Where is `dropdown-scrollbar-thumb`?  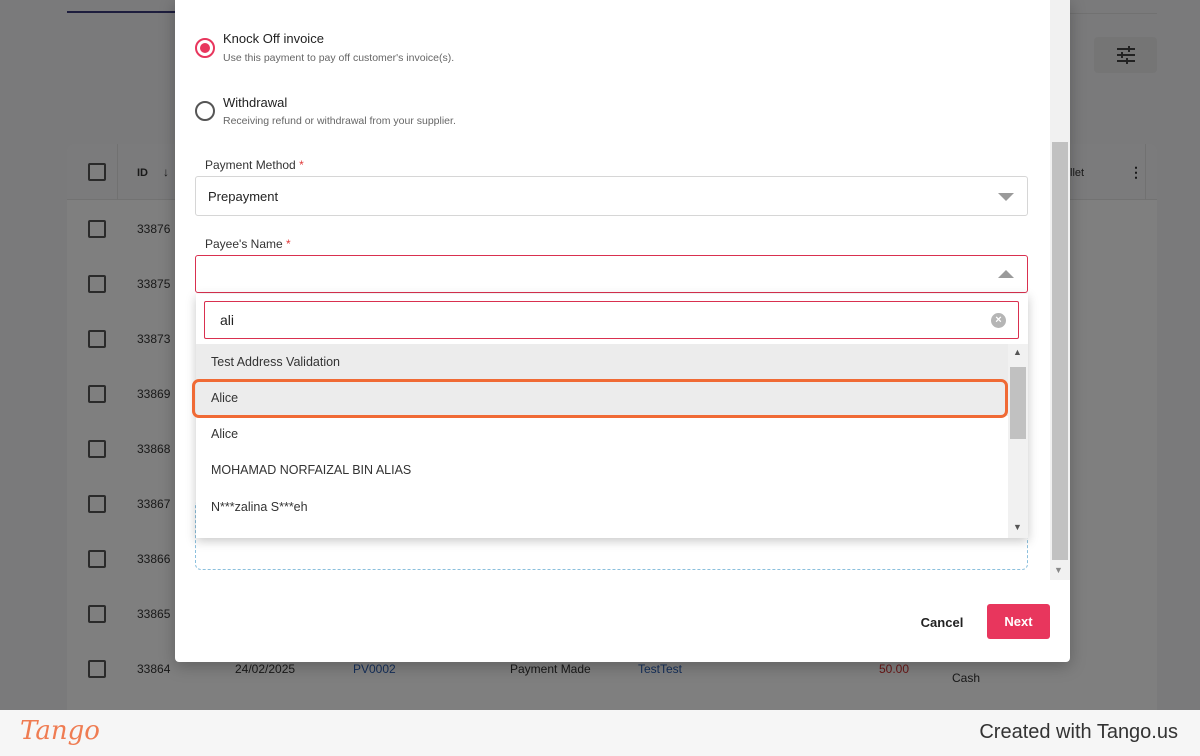
dropdown-scrollbar-thumb is located at coordinates (1018, 403).